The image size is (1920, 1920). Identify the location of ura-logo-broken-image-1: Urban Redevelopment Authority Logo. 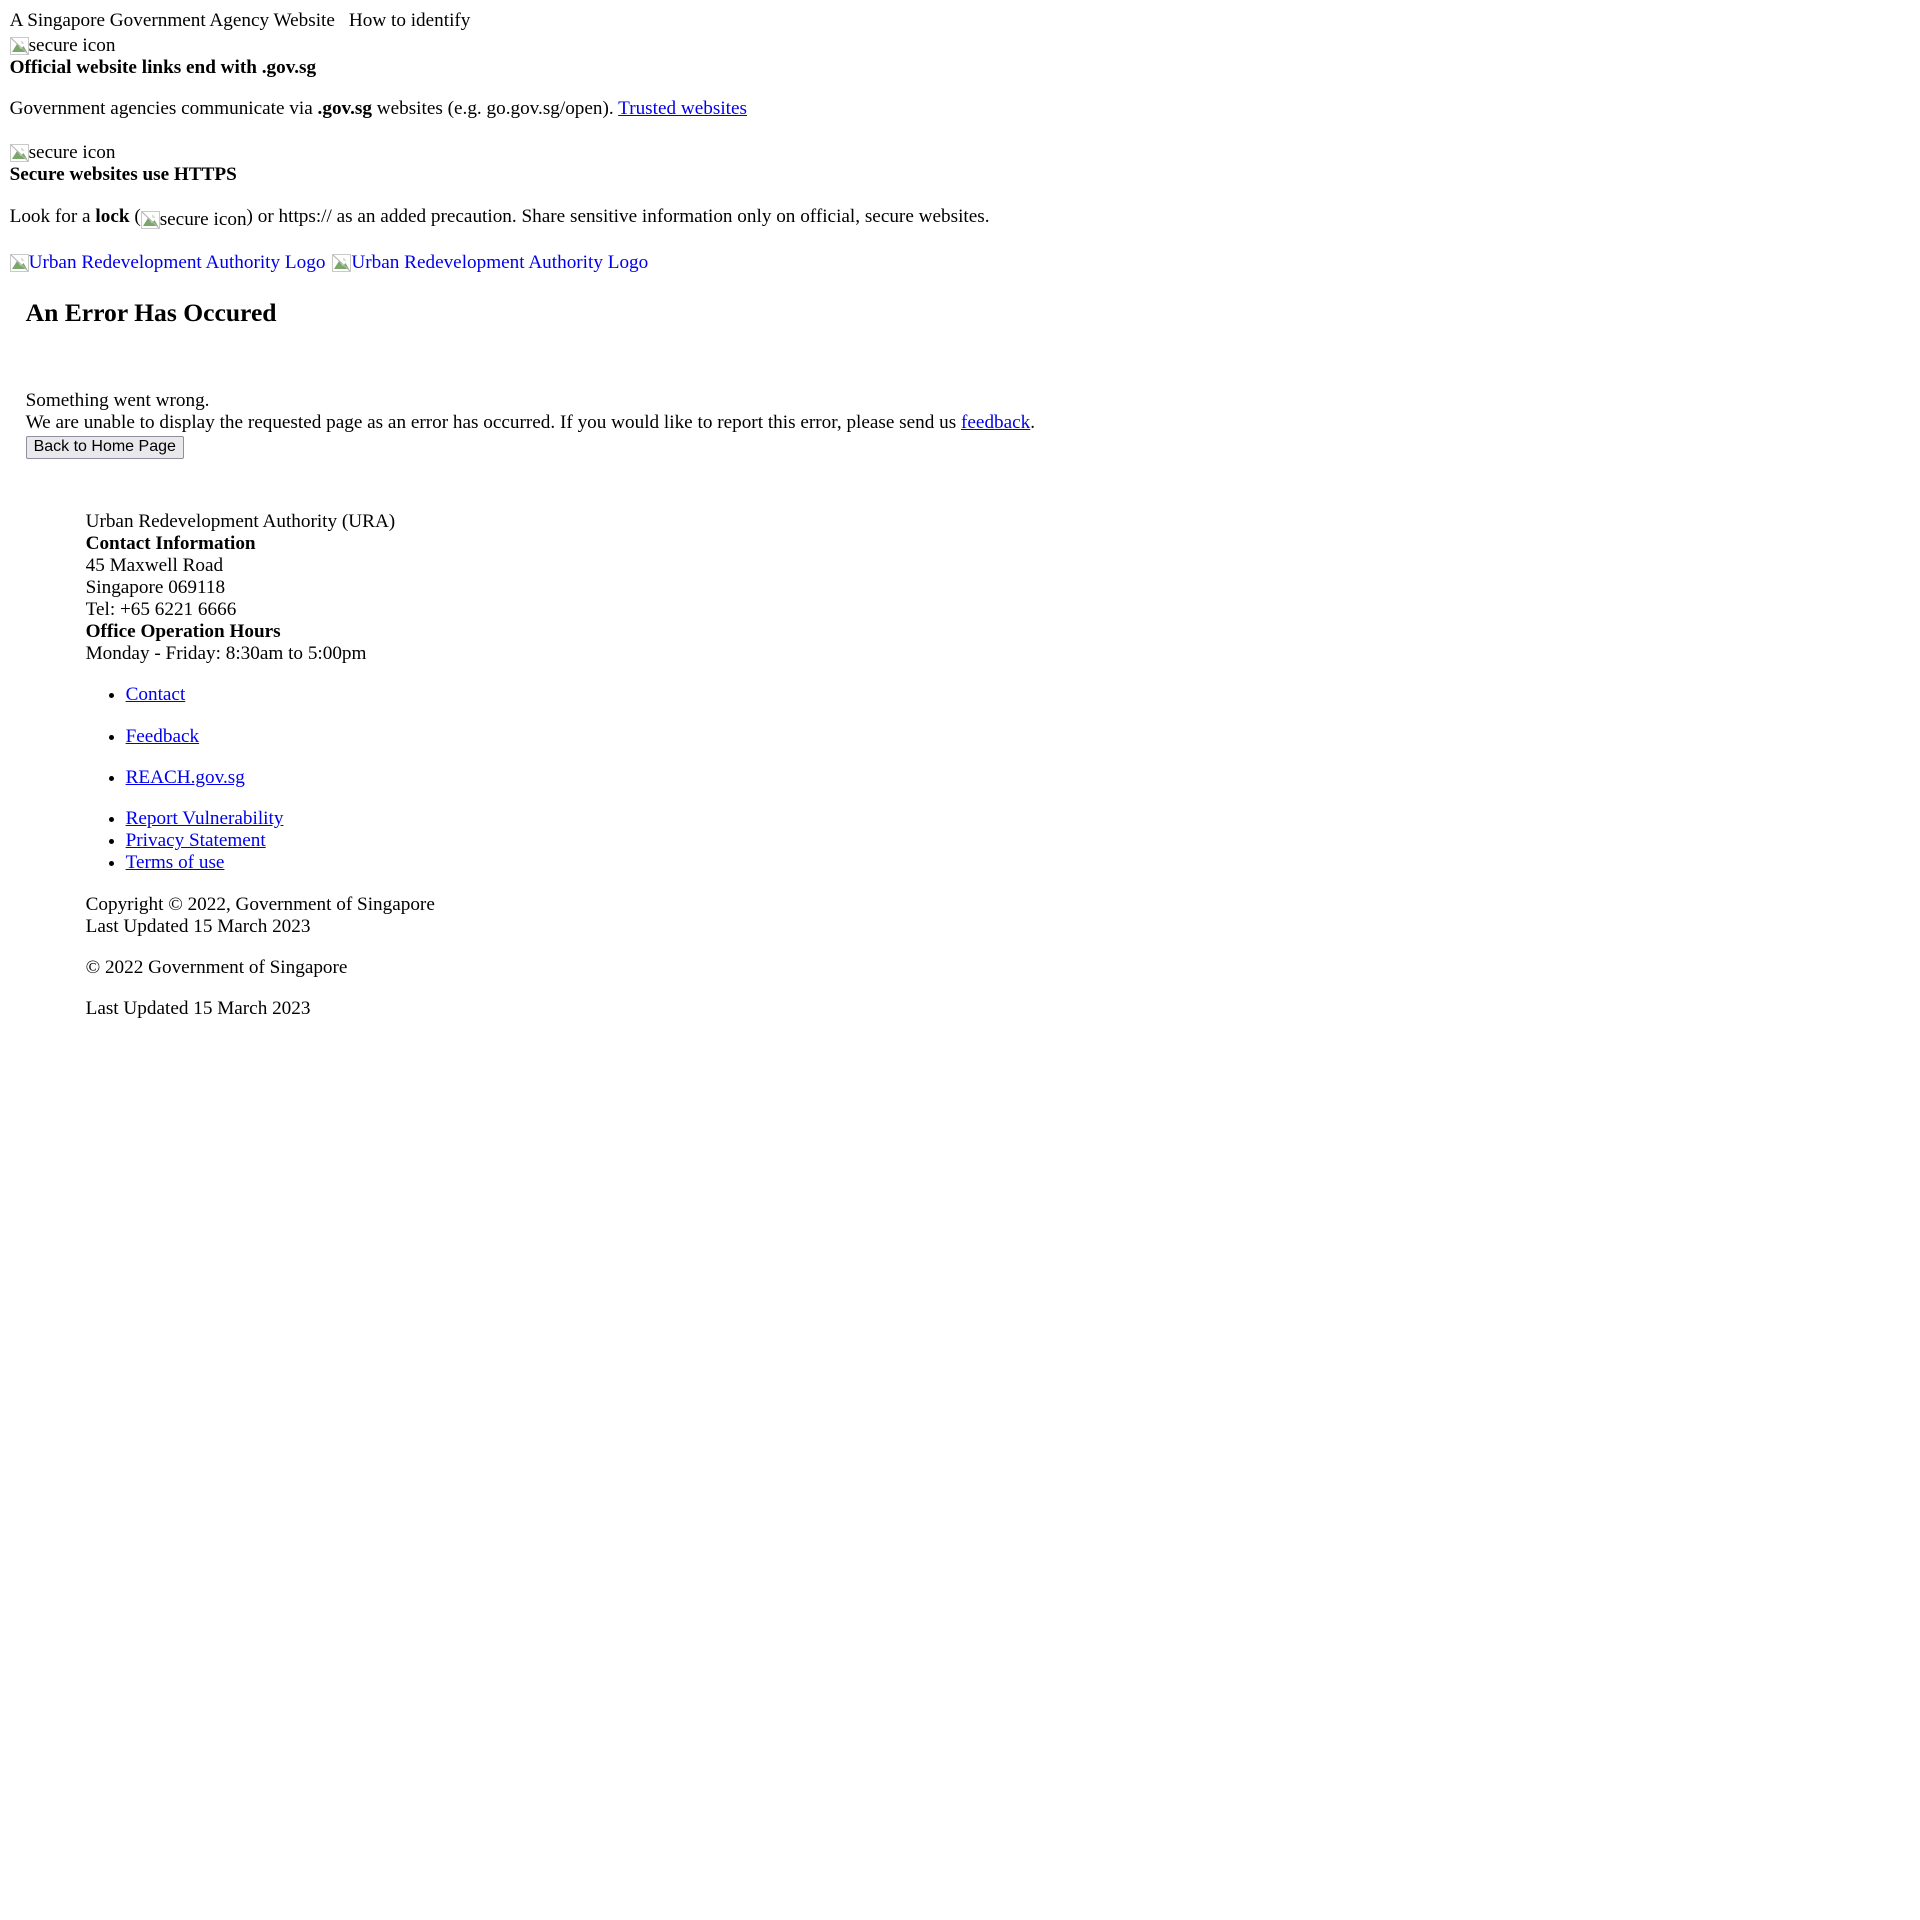
(167, 262).